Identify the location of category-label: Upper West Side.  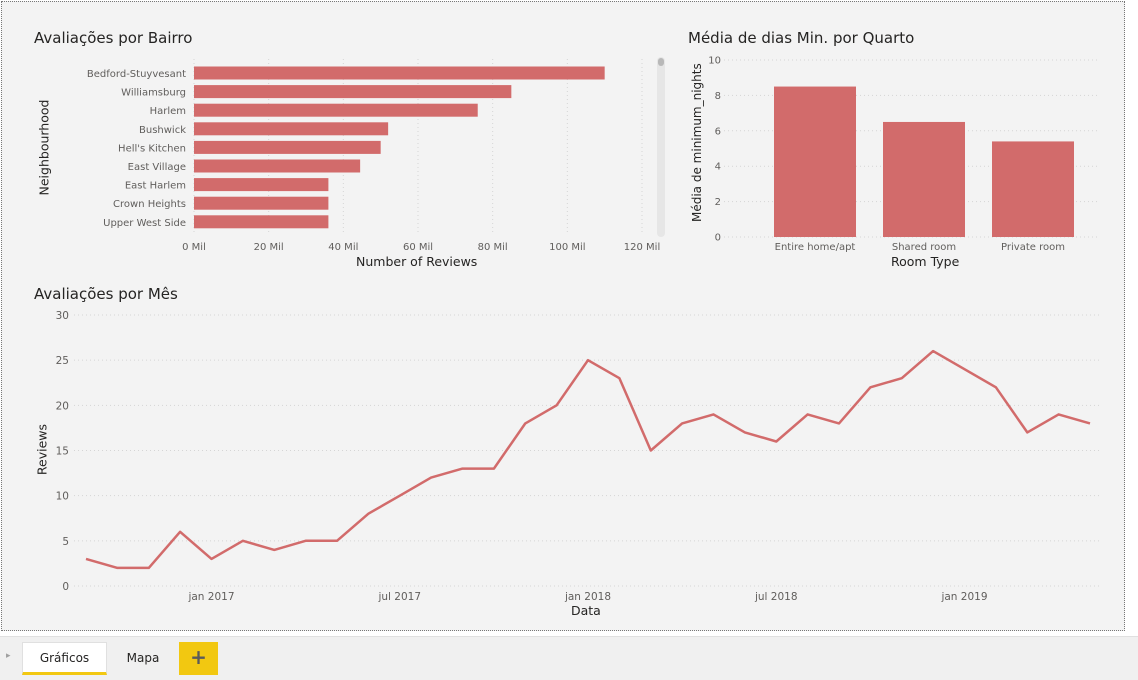
(144, 223).